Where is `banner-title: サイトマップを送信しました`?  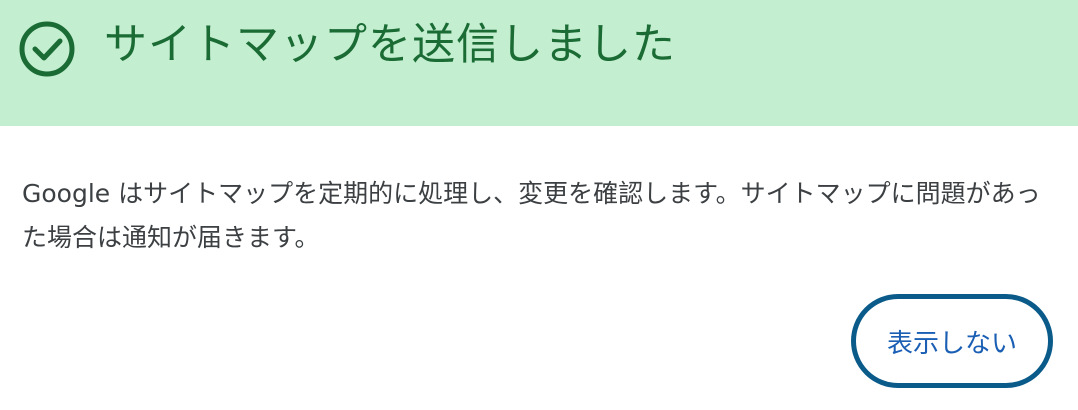
banner-title: サイトマップを送信しました is located at coordinates (390, 45).